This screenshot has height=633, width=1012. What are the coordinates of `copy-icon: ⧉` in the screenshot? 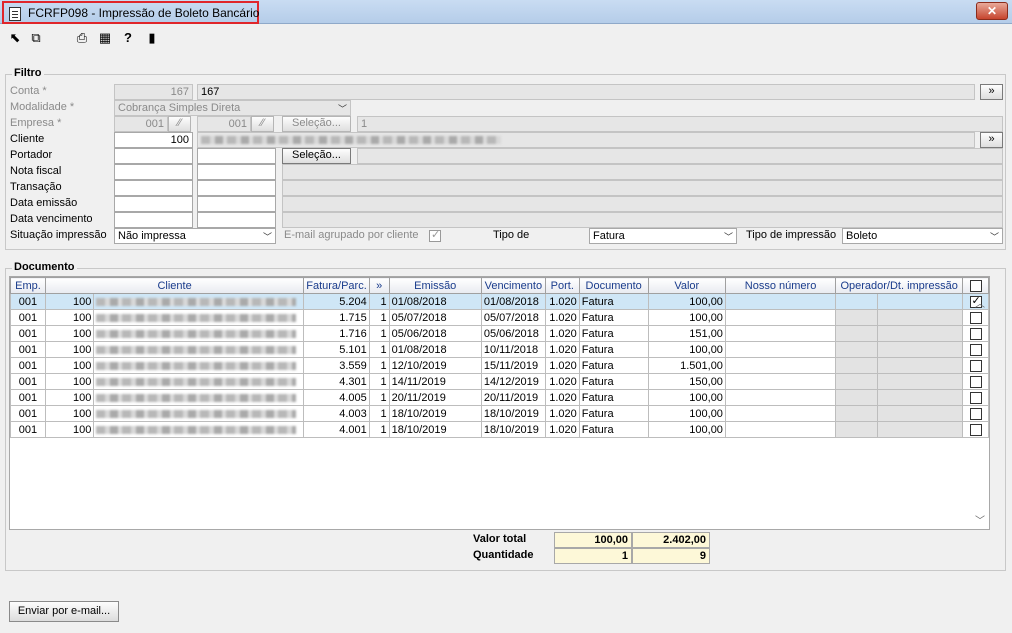 It's located at (36, 38).